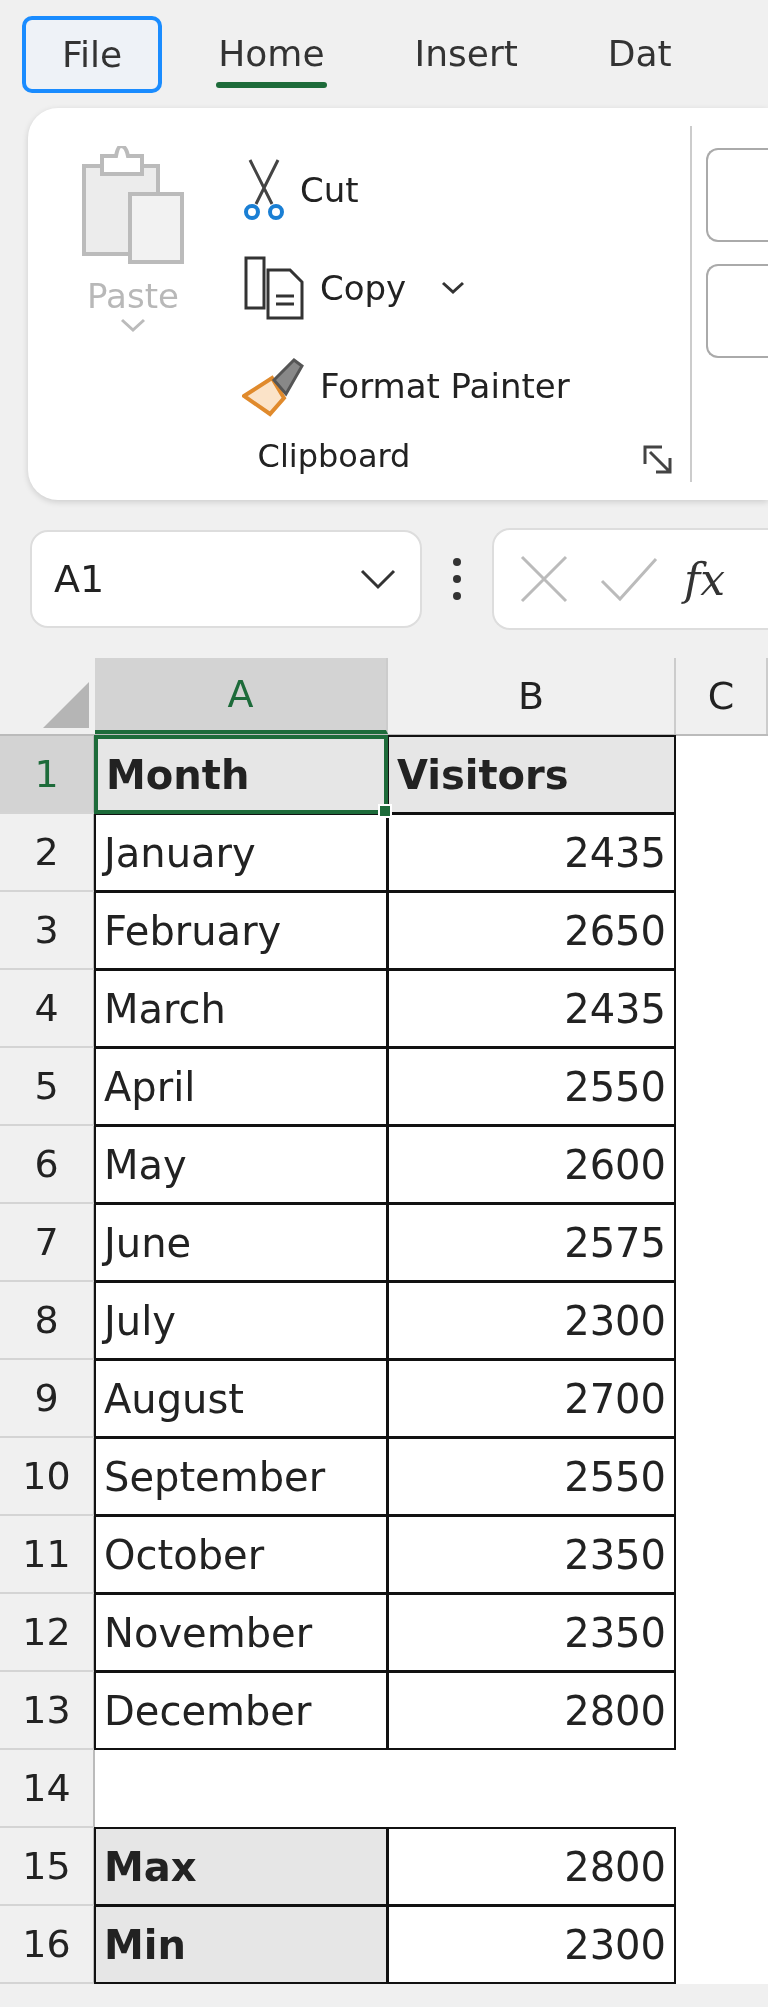 The width and height of the screenshot is (768, 2007). I want to click on row-header: 12, so click(47, 1633).